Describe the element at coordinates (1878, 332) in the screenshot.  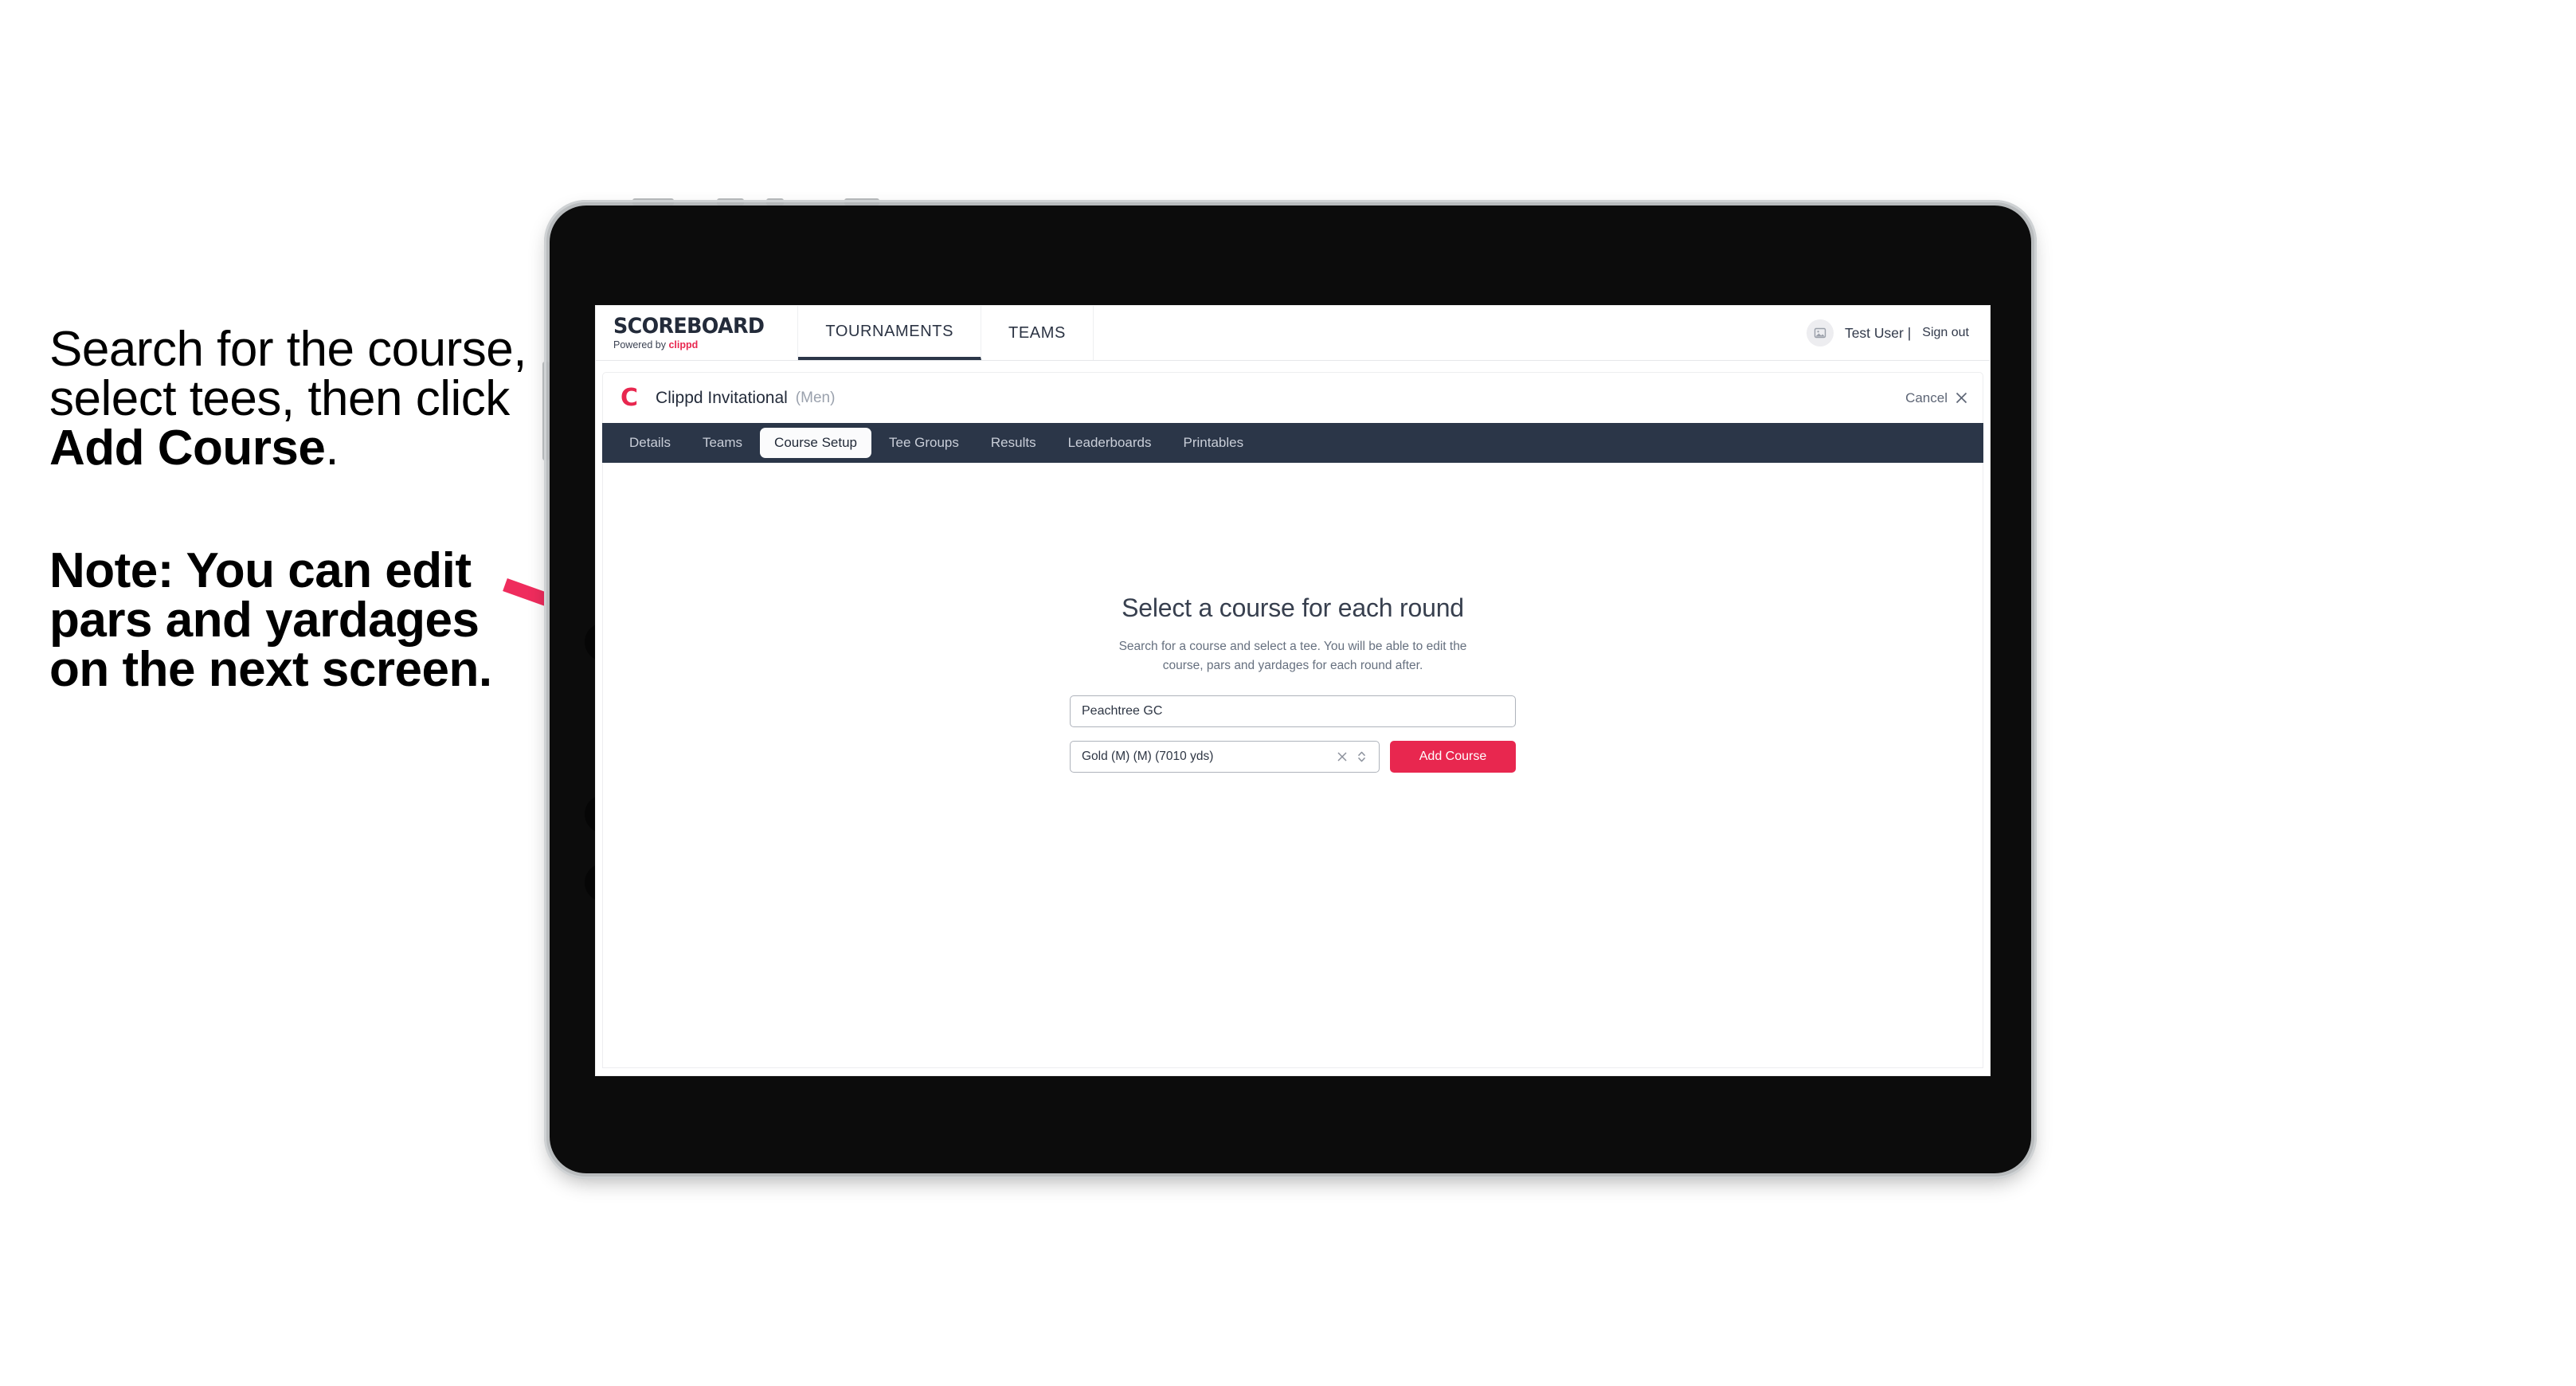
I see `user-name: Test User |` at that location.